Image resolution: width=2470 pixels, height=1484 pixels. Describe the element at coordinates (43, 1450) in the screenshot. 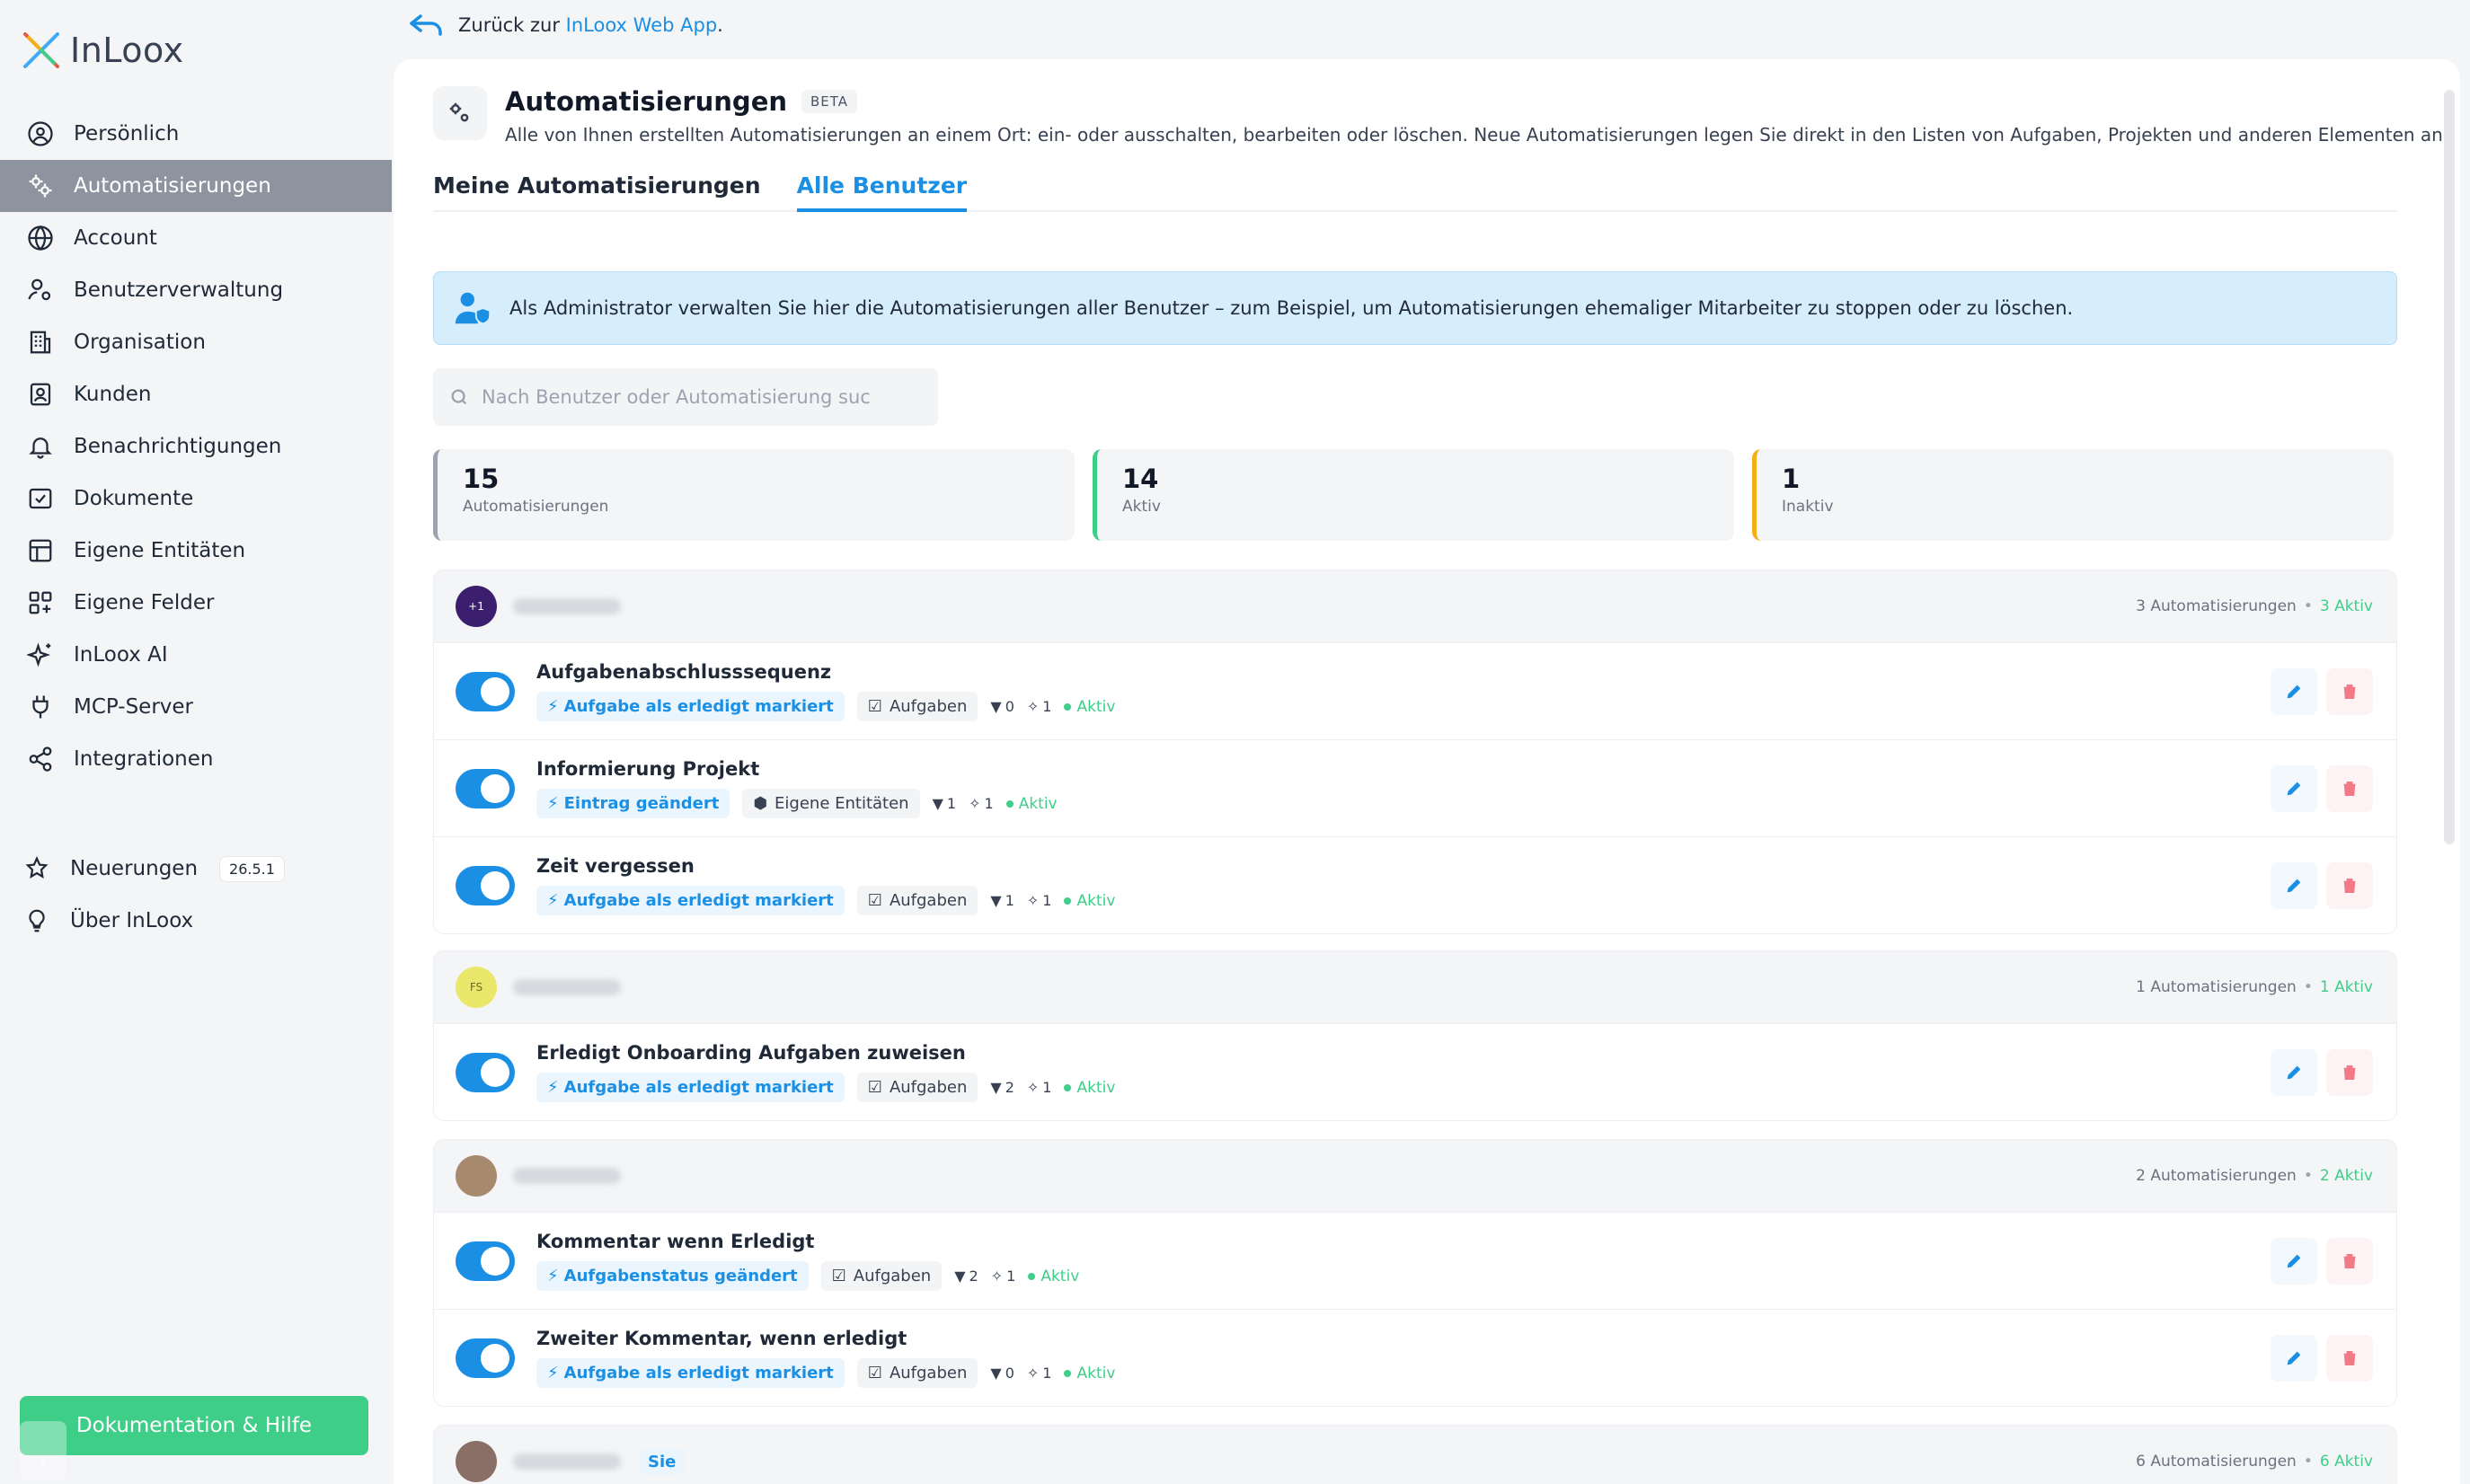

I see `sidebar-collapse-button: ›` at that location.